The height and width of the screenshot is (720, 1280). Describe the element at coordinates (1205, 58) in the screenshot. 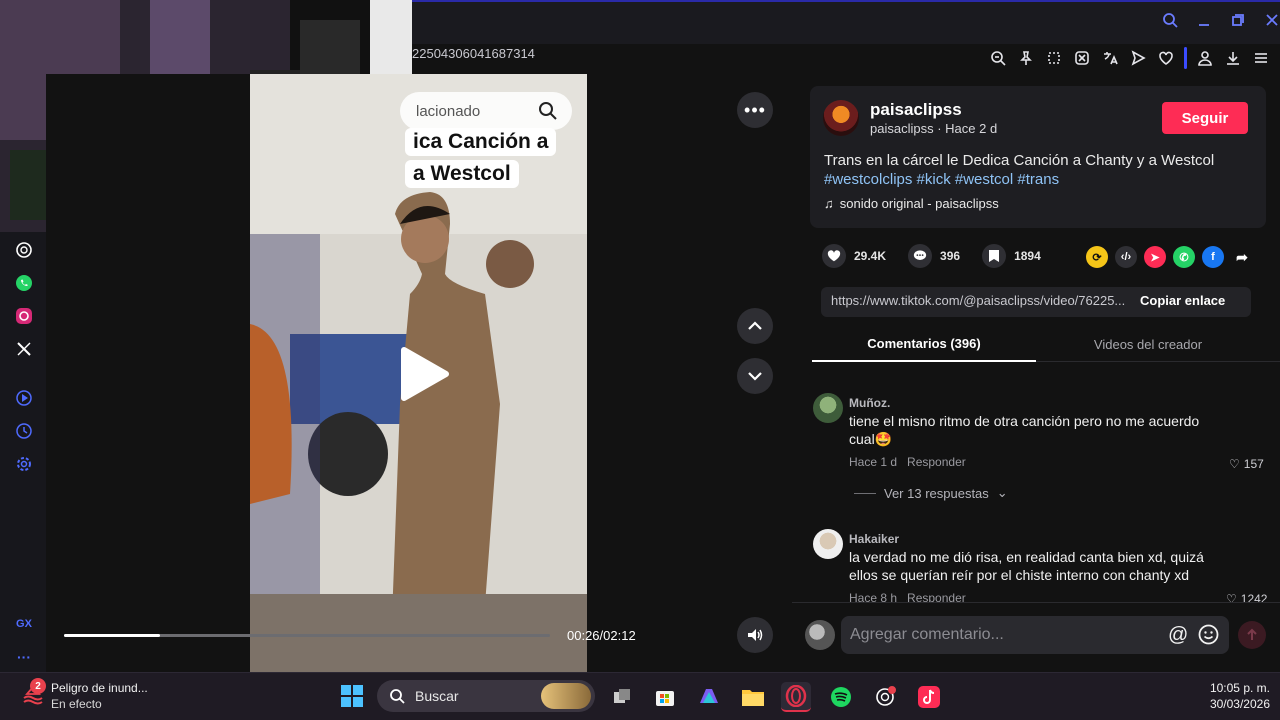

I see `account-icon` at that location.